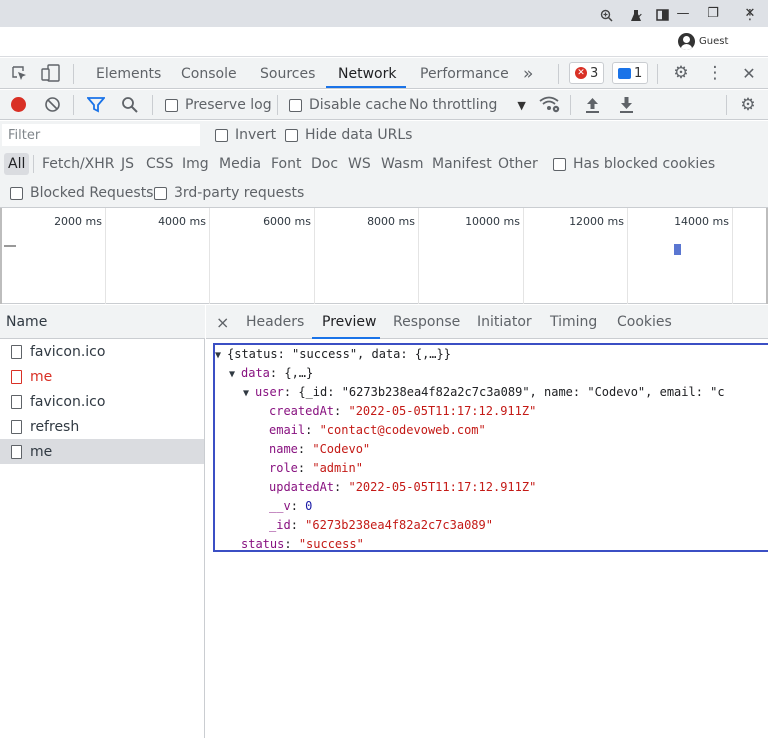  What do you see at coordinates (573, 322) in the screenshot?
I see `tab-timing: Timing` at bounding box center [573, 322].